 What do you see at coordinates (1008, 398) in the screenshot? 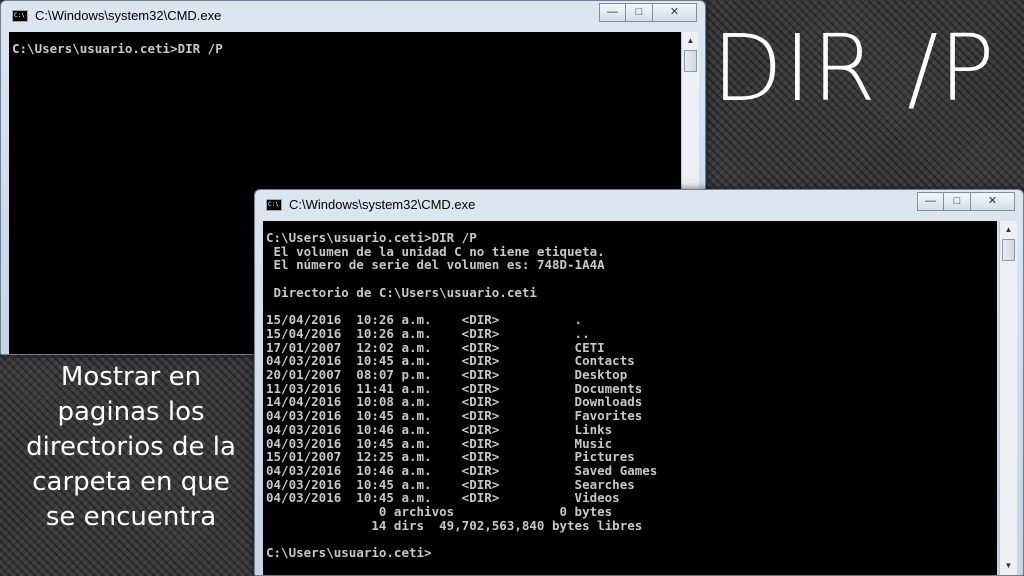
I see `vertical-scrollbar: ▲ ▼` at bounding box center [1008, 398].